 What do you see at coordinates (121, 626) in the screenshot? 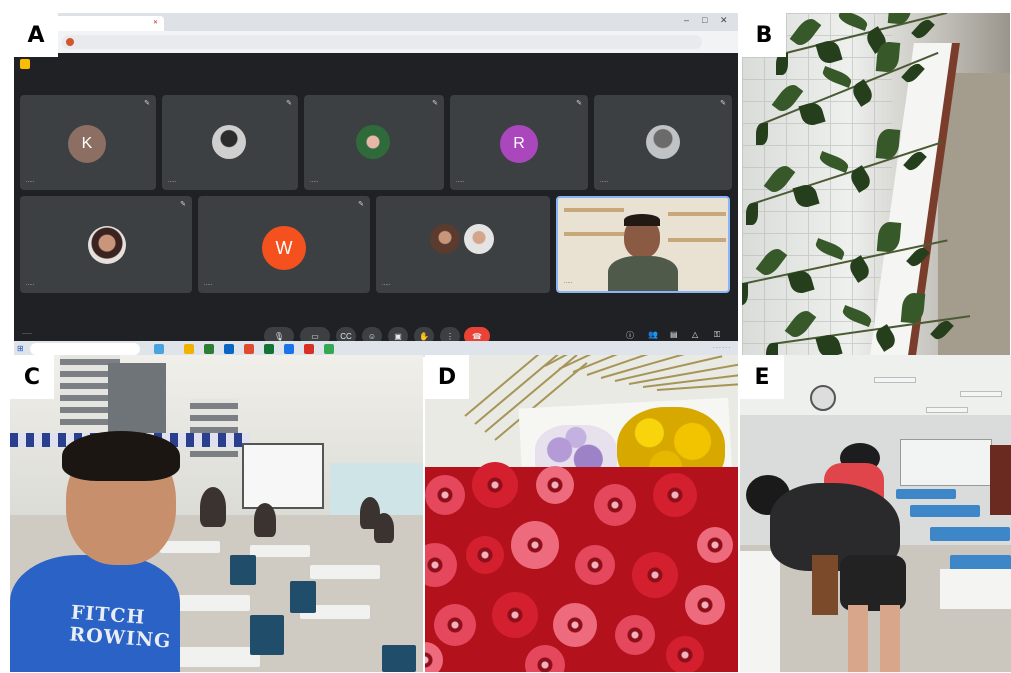
I see `shirt-print: FITCH ROWING` at bounding box center [121, 626].